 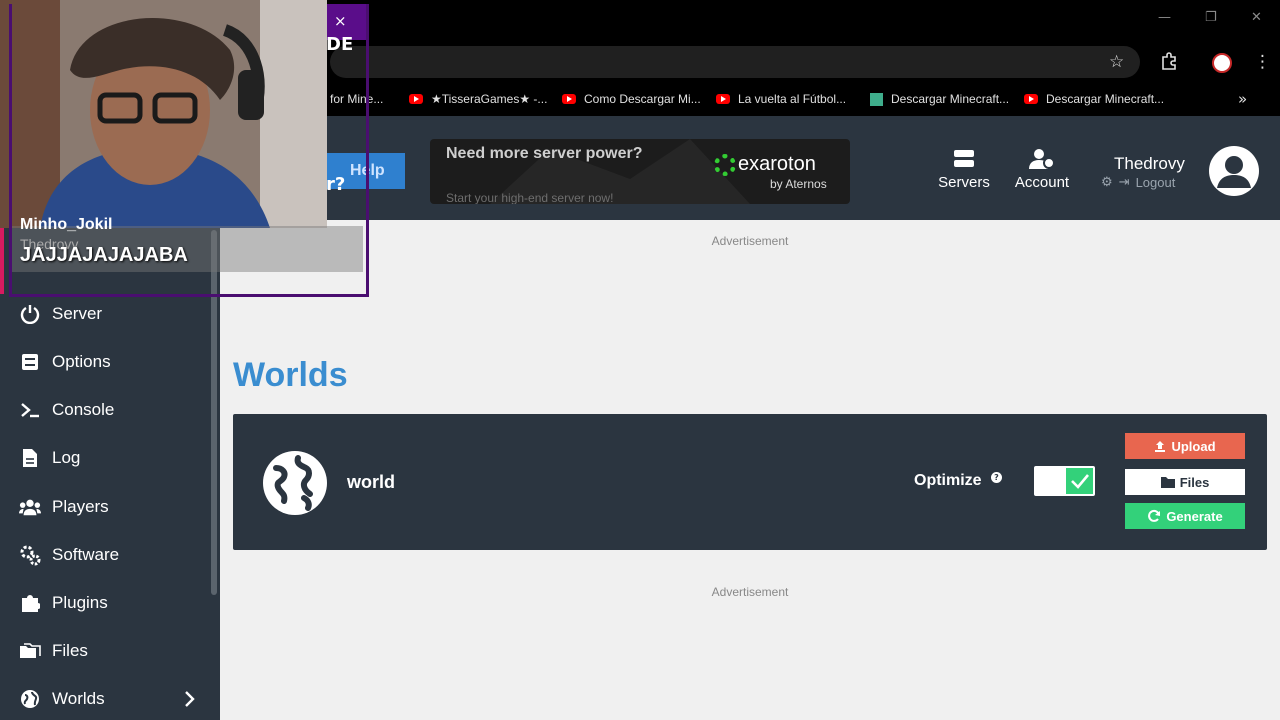 What do you see at coordinates (290, 375) in the screenshot?
I see `page-title: Worlds` at bounding box center [290, 375].